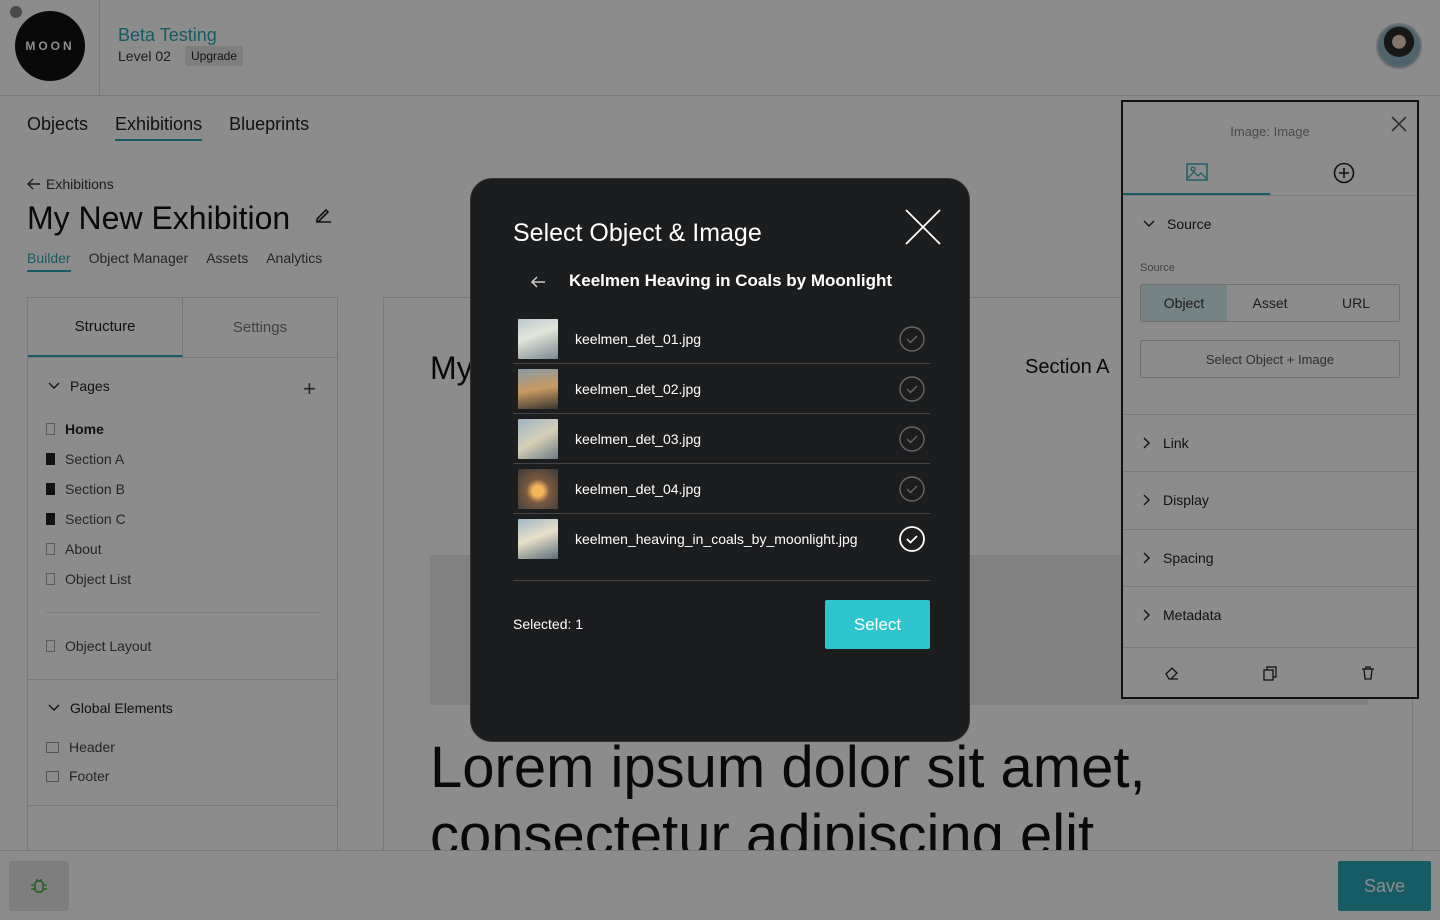 The width and height of the screenshot is (1440, 920). What do you see at coordinates (638, 438) in the screenshot?
I see `file-name: keelmen_det_03.jpg` at bounding box center [638, 438].